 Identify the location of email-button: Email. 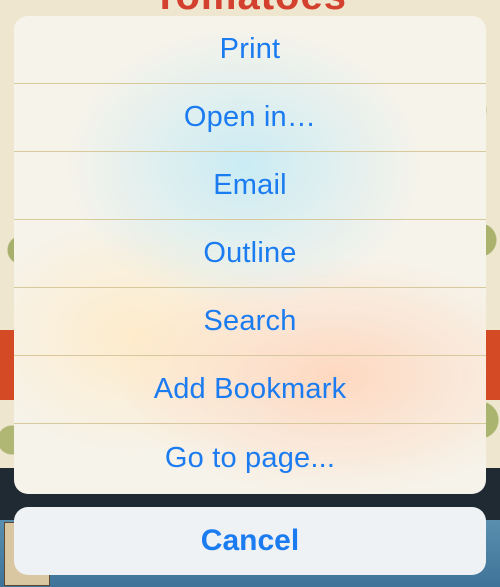
(250, 186).